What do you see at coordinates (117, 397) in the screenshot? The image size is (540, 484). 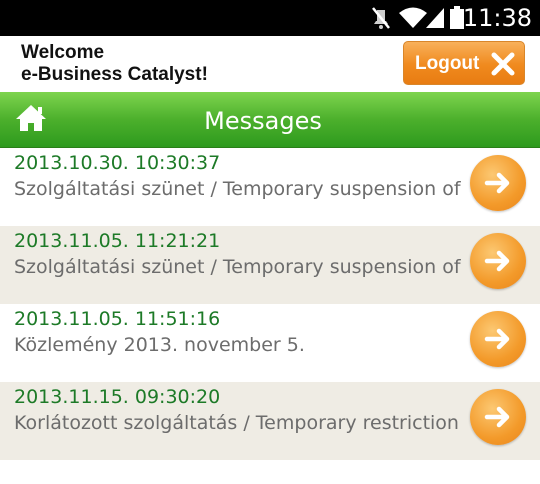 I see `message-date: 2013.11.15. 09:30:20` at bounding box center [117, 397].